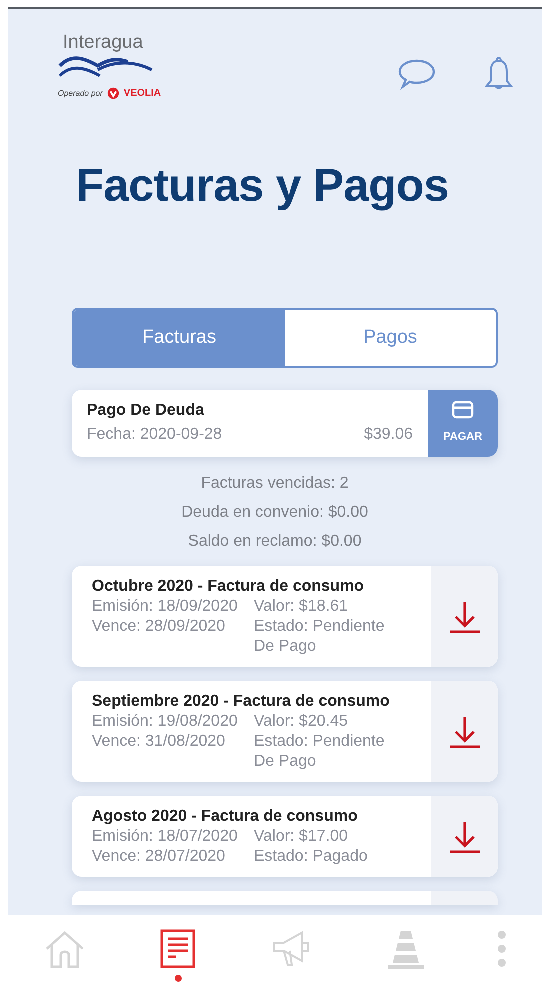 The image size is (542, 982). What do you see at coordinates (388, 435) in the screenshot?
I see `debt-amount: $39.06` at bounding box center [388, 435].